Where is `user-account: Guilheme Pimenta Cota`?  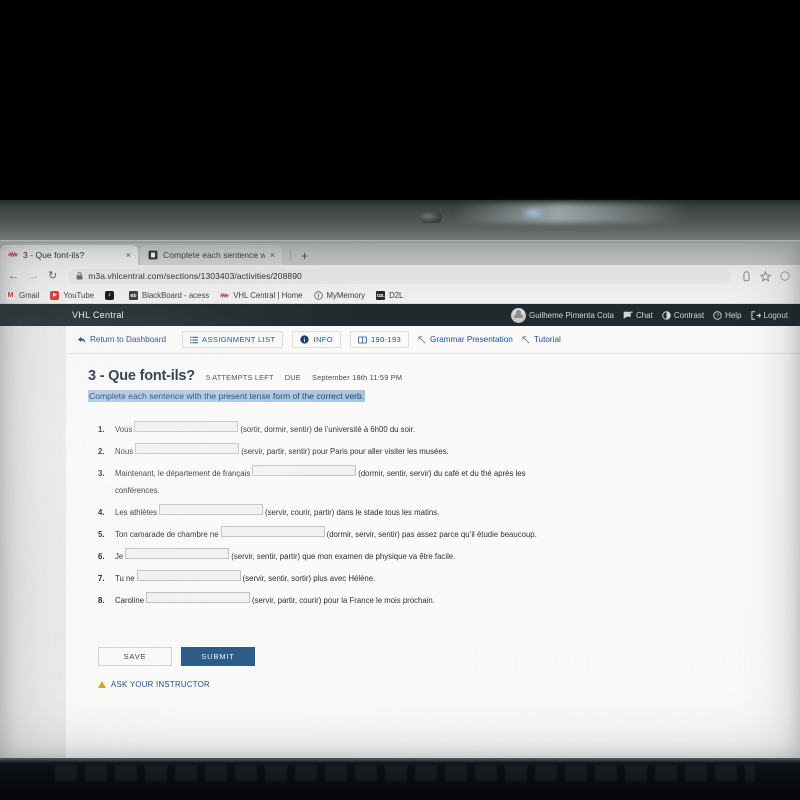
user-account: Guilheme Pimenta Cota is located at coordinates (562, 315).